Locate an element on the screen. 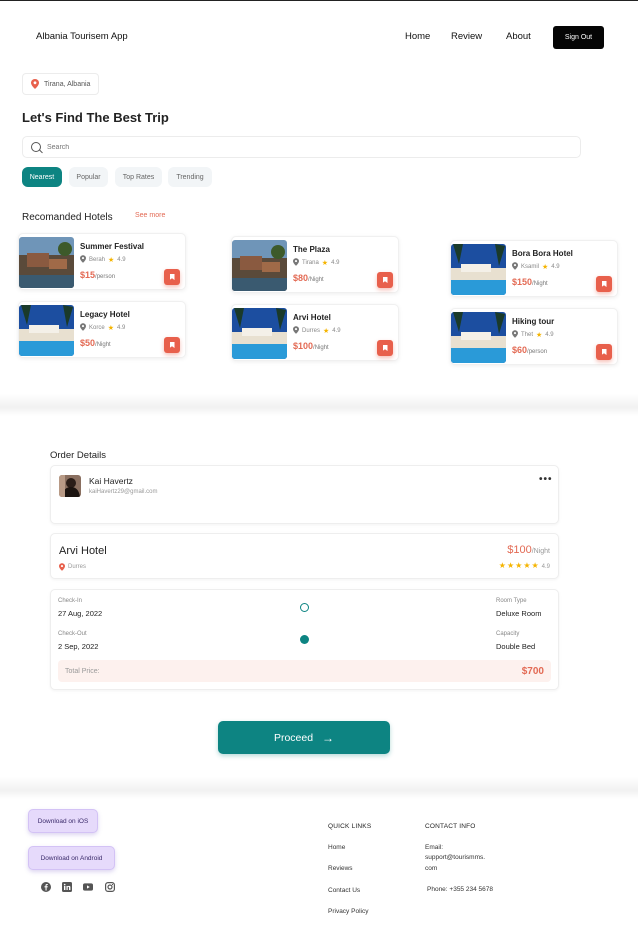  checkout-label: Check-Out is located at coordinates (72, 634).